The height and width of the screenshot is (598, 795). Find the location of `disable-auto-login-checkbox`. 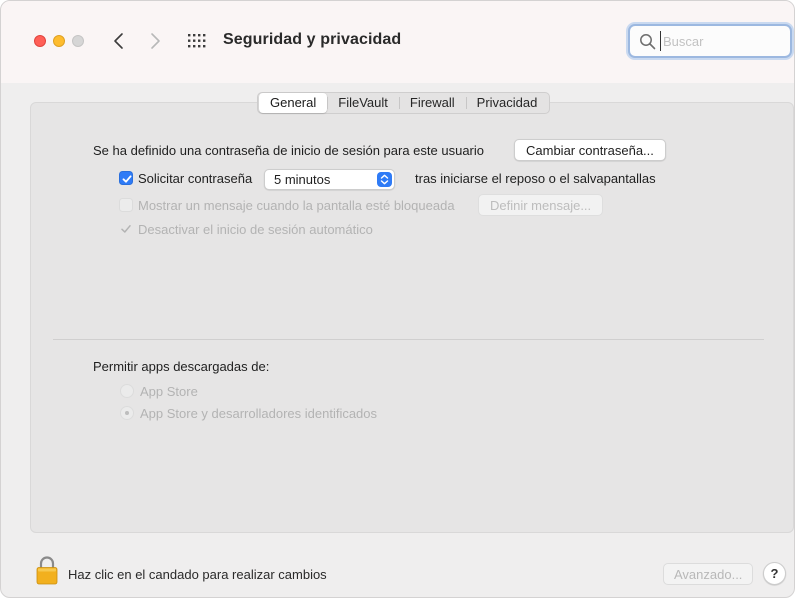

disable-auto-login-checkbox is located at coordinates (126, 229).